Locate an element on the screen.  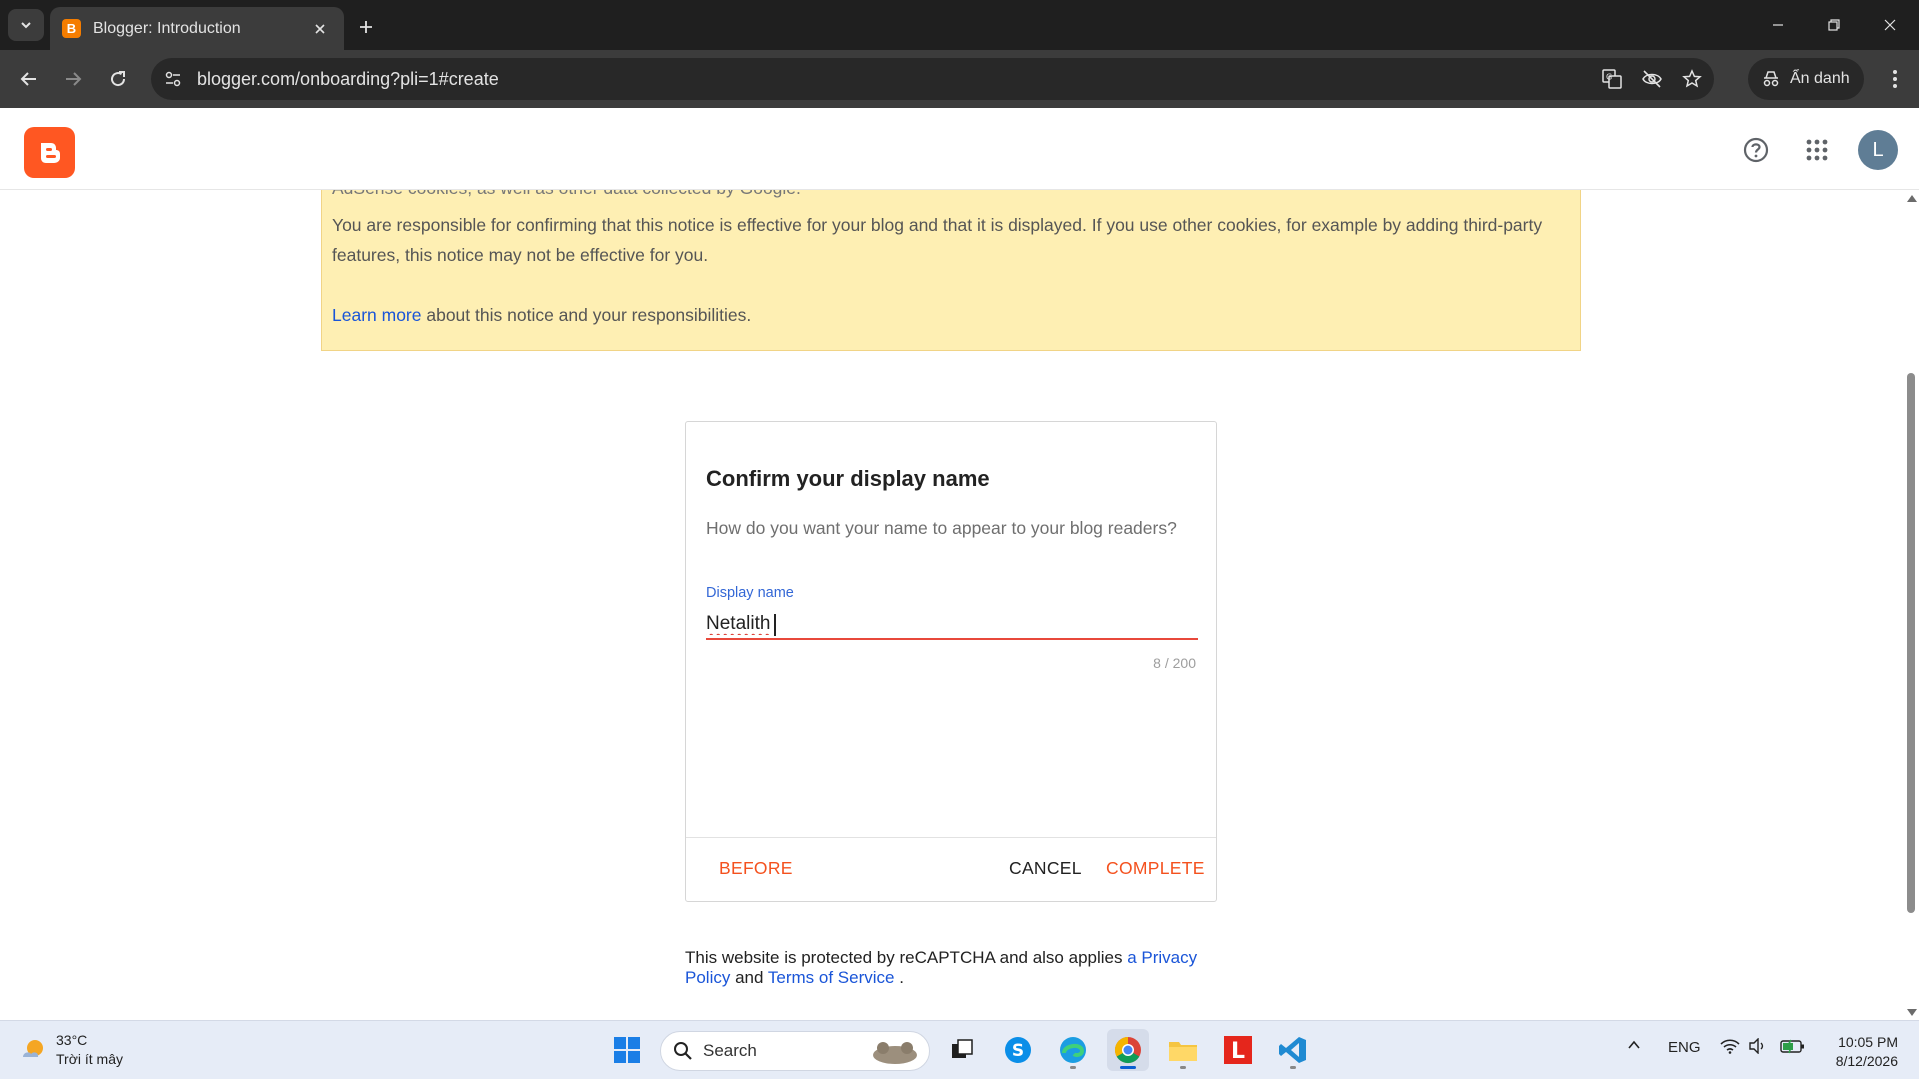
forward-button is located at coordinates (73, 79).